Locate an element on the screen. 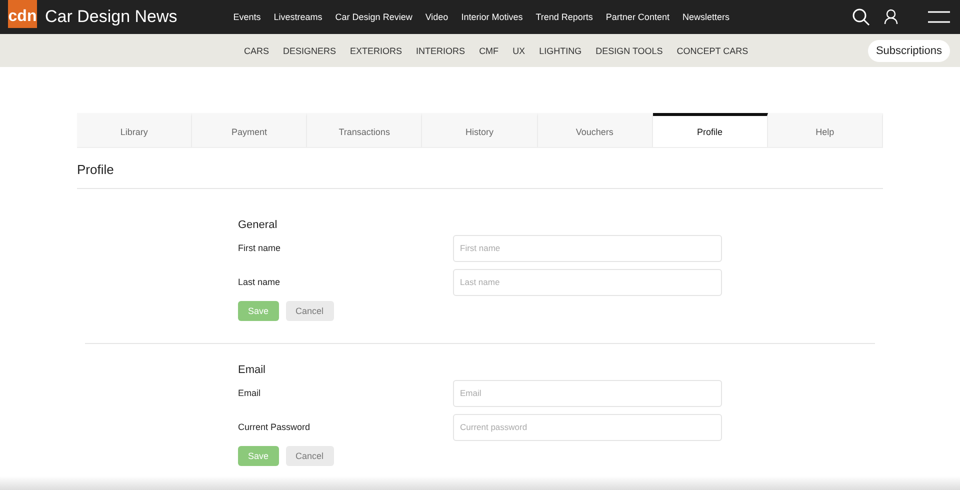 This screenshot has height=490, width=960. field-label: Email is located at coordinates (249, 393).